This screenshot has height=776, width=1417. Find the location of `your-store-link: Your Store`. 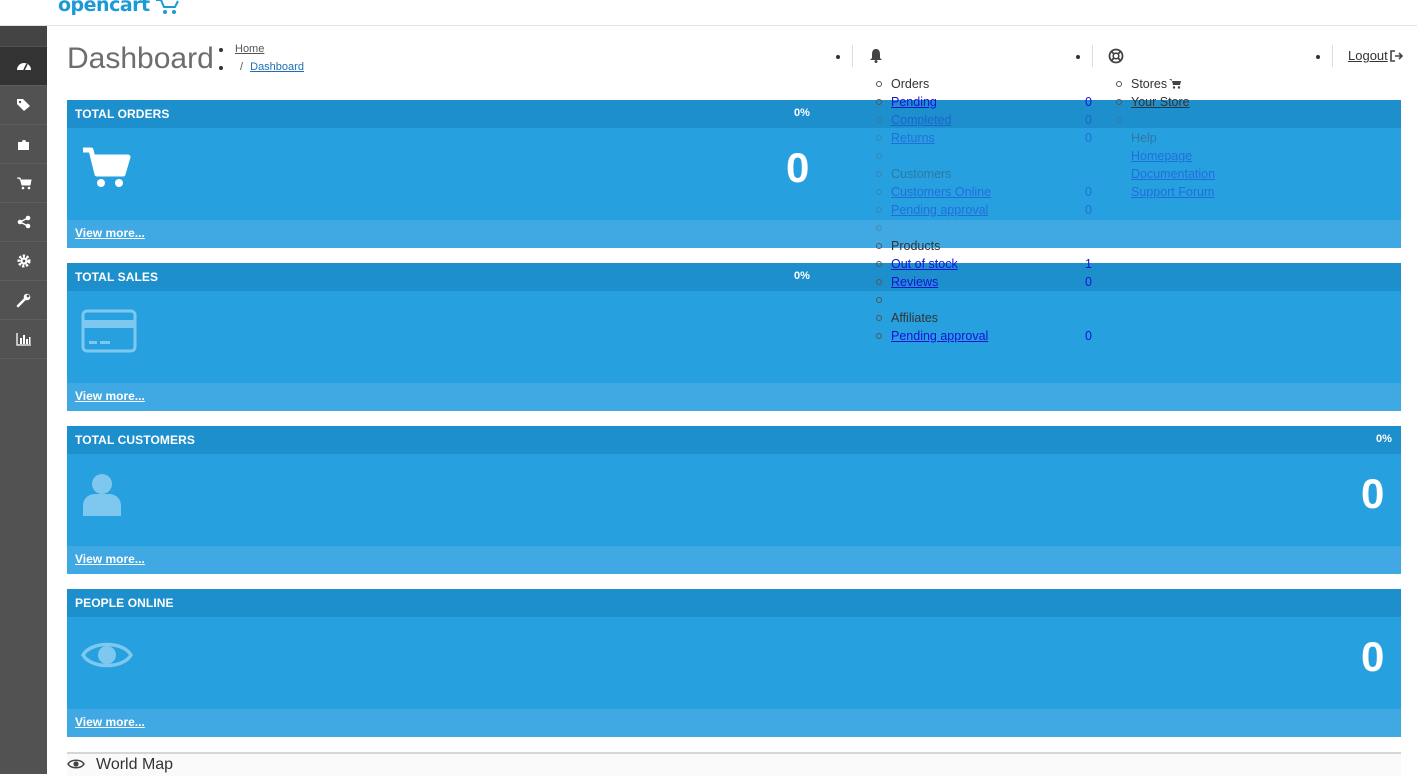

your-store-link: Your Store is located at coordinates (1160, 102).